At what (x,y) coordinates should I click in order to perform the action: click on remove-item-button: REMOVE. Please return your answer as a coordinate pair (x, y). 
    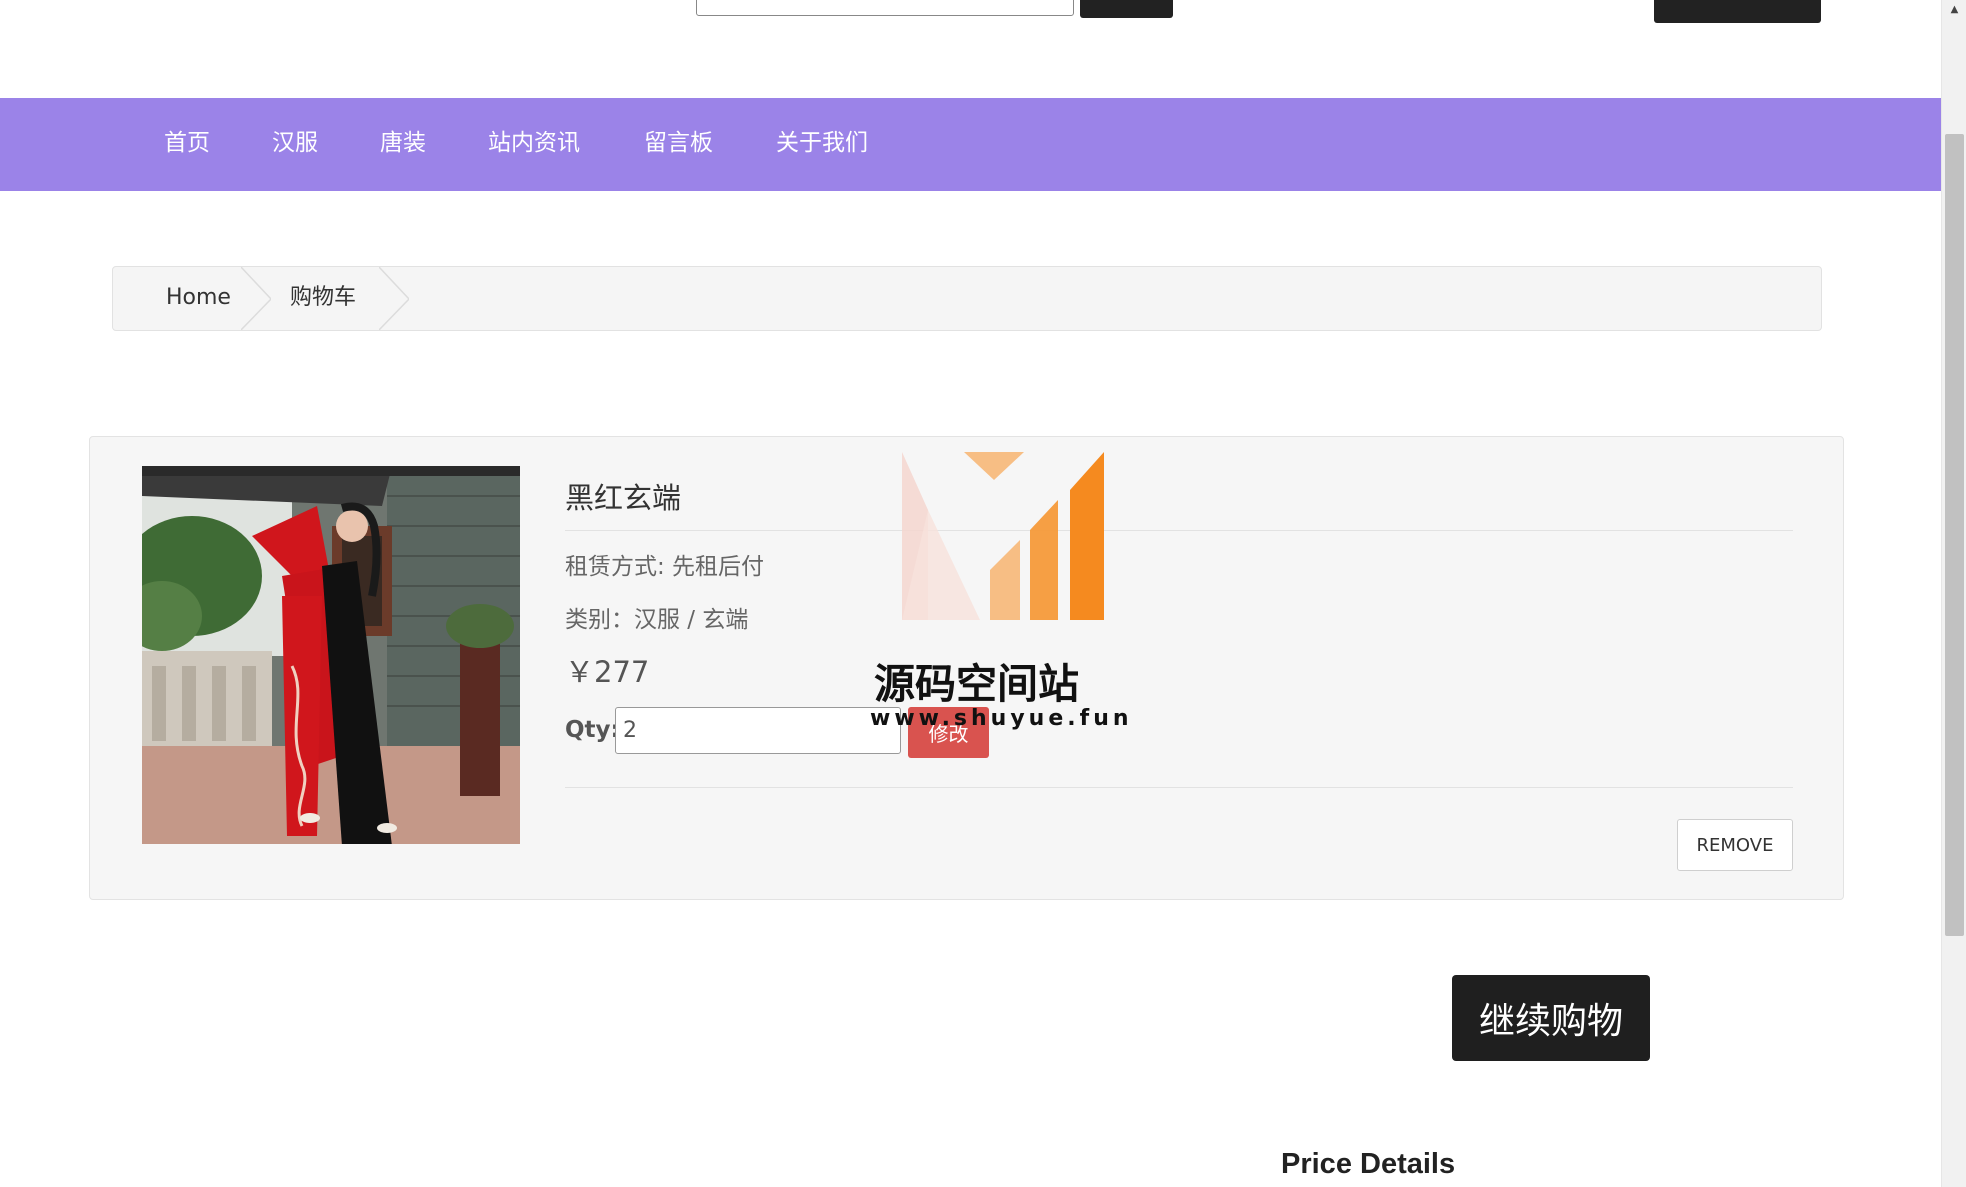
    Looking at the image, I should click on (1735, 845).